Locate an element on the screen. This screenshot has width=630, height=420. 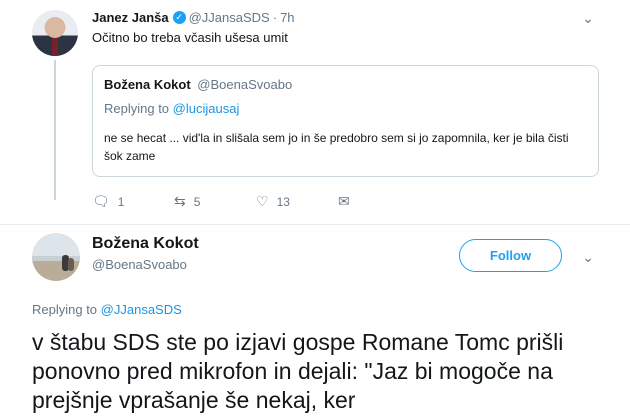
mail-icon: ✉ is located at coordinates (344, 201).